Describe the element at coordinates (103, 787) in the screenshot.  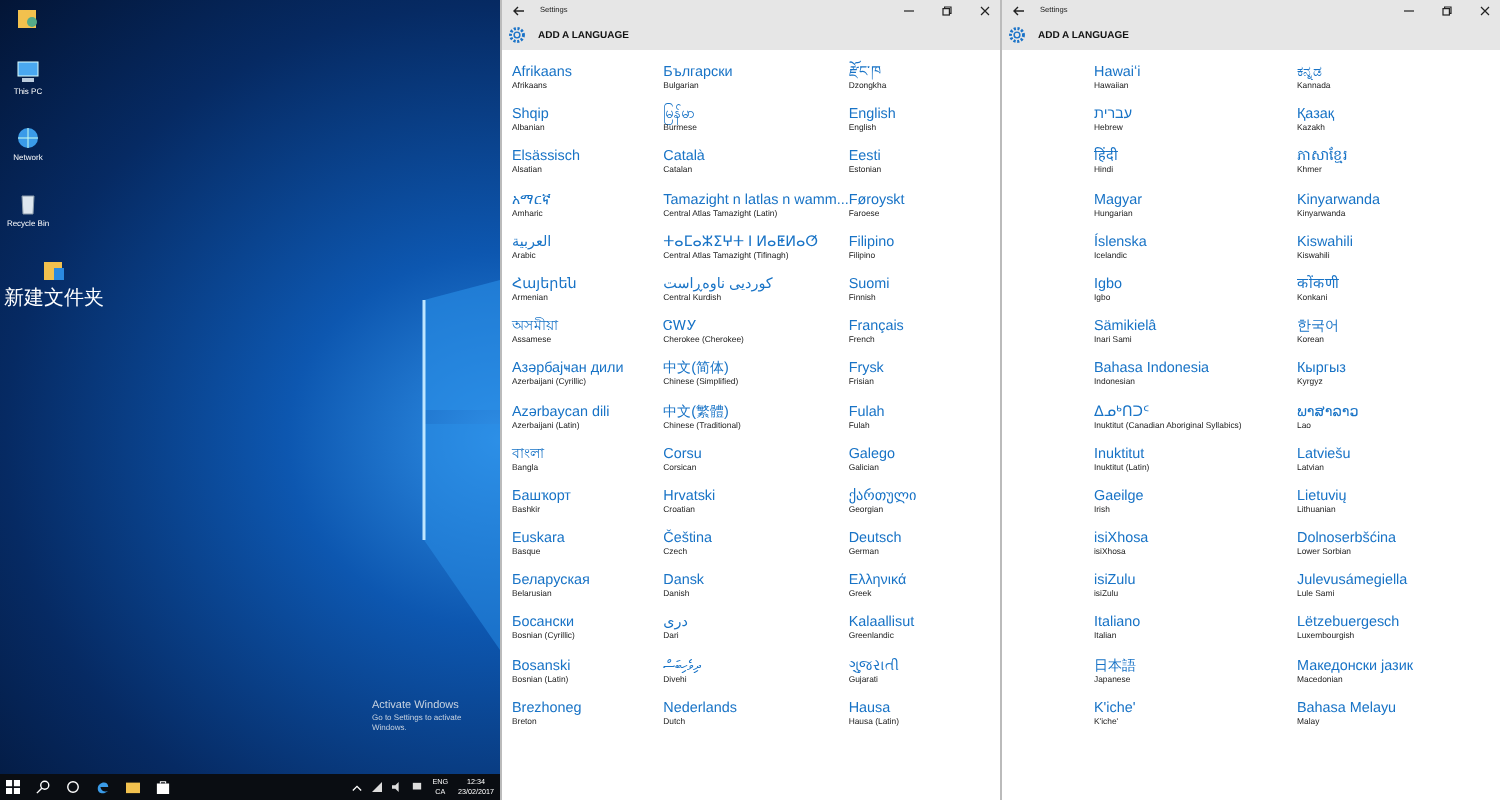
I see `edge-icon` at that location.